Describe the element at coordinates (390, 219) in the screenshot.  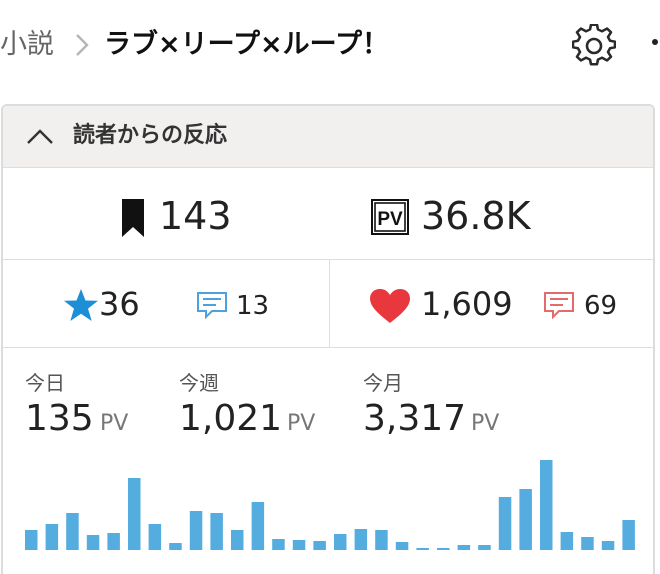
I see `svg-text: PV` at that location.